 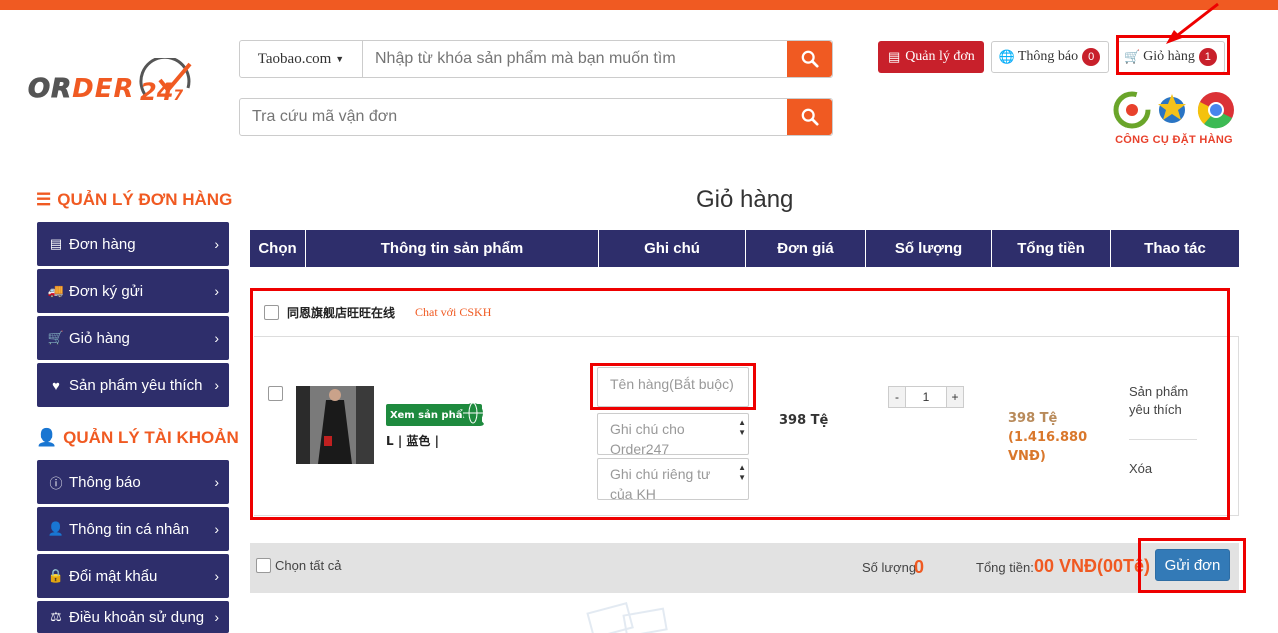 I want to click on gavel-icon: ⚖, so click(x=56, y=616).